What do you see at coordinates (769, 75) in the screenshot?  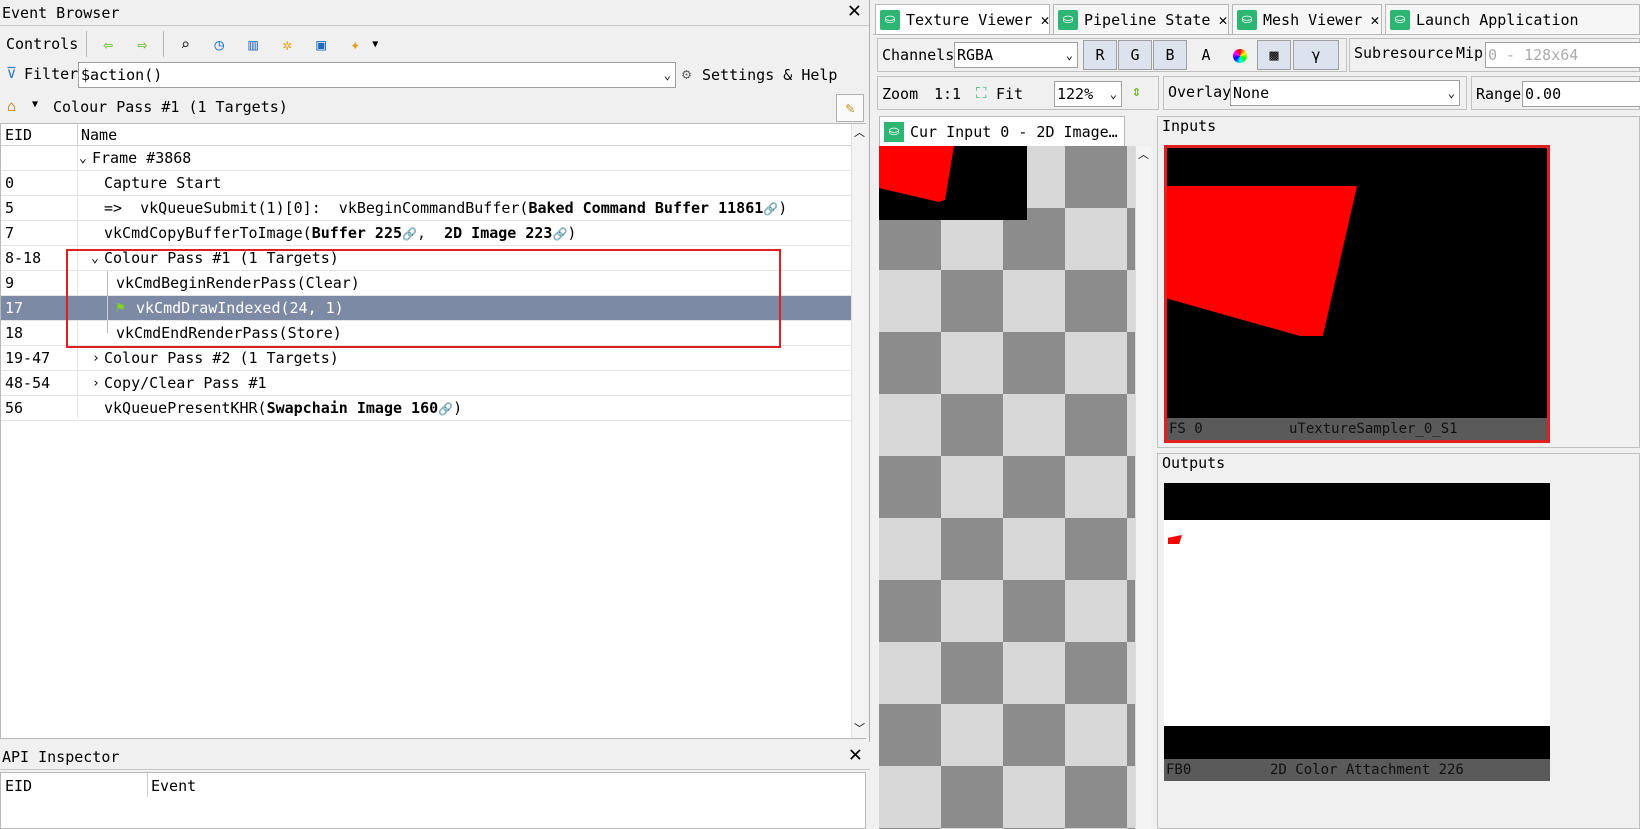 I see `settings-help-button: Settings & Help` at bounding box center [769, 75].